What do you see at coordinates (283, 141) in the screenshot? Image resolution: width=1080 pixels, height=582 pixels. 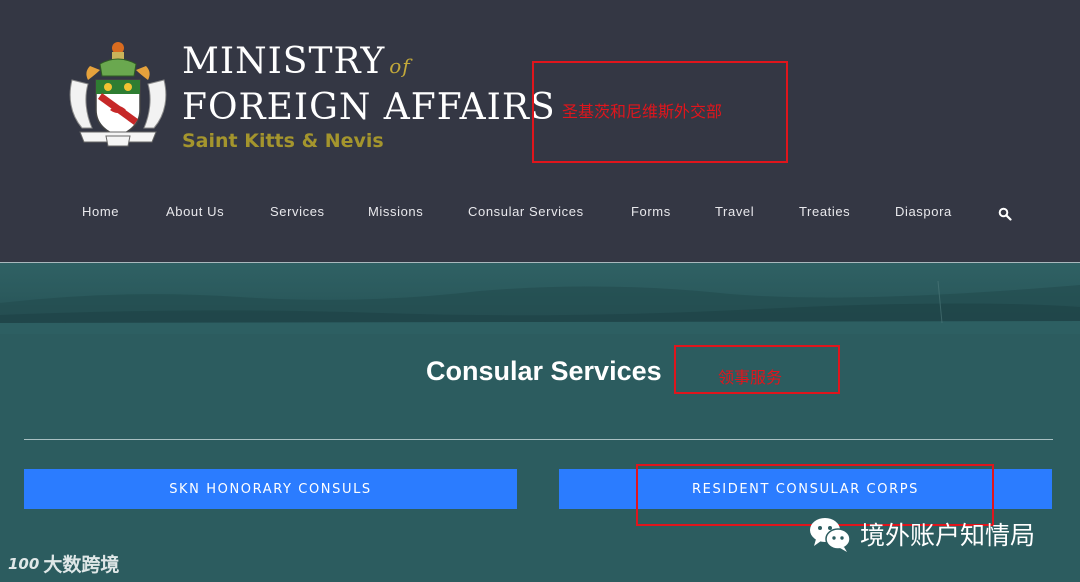 I see `logo-country: Saint Kitts & Nevis` at bounding box center [283, 141].